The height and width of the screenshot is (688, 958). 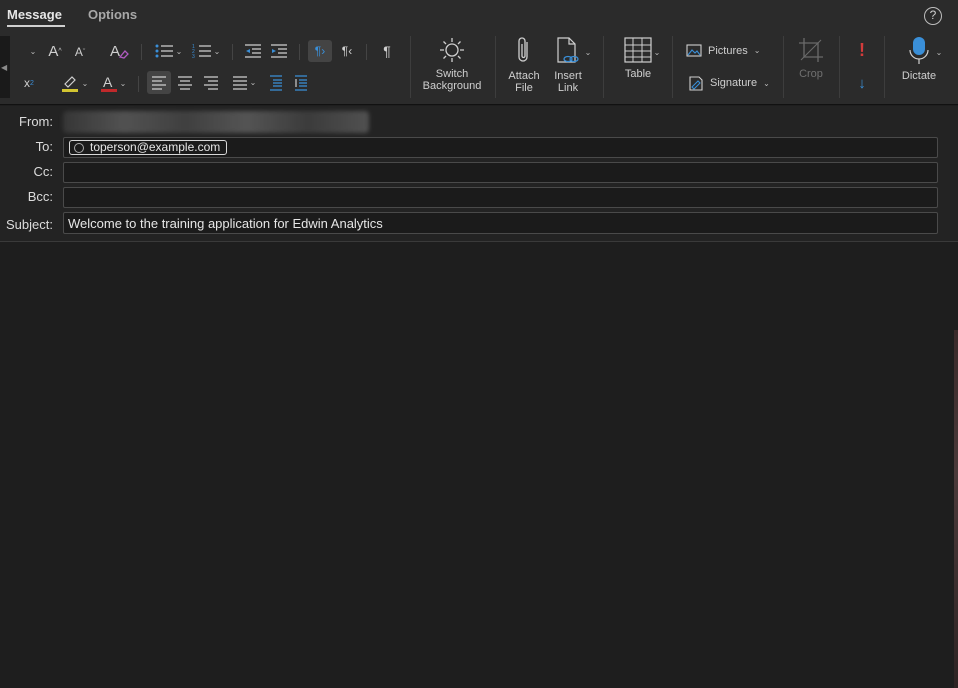 I want to click on increase-indent-icon, so click(x=279, y=51).